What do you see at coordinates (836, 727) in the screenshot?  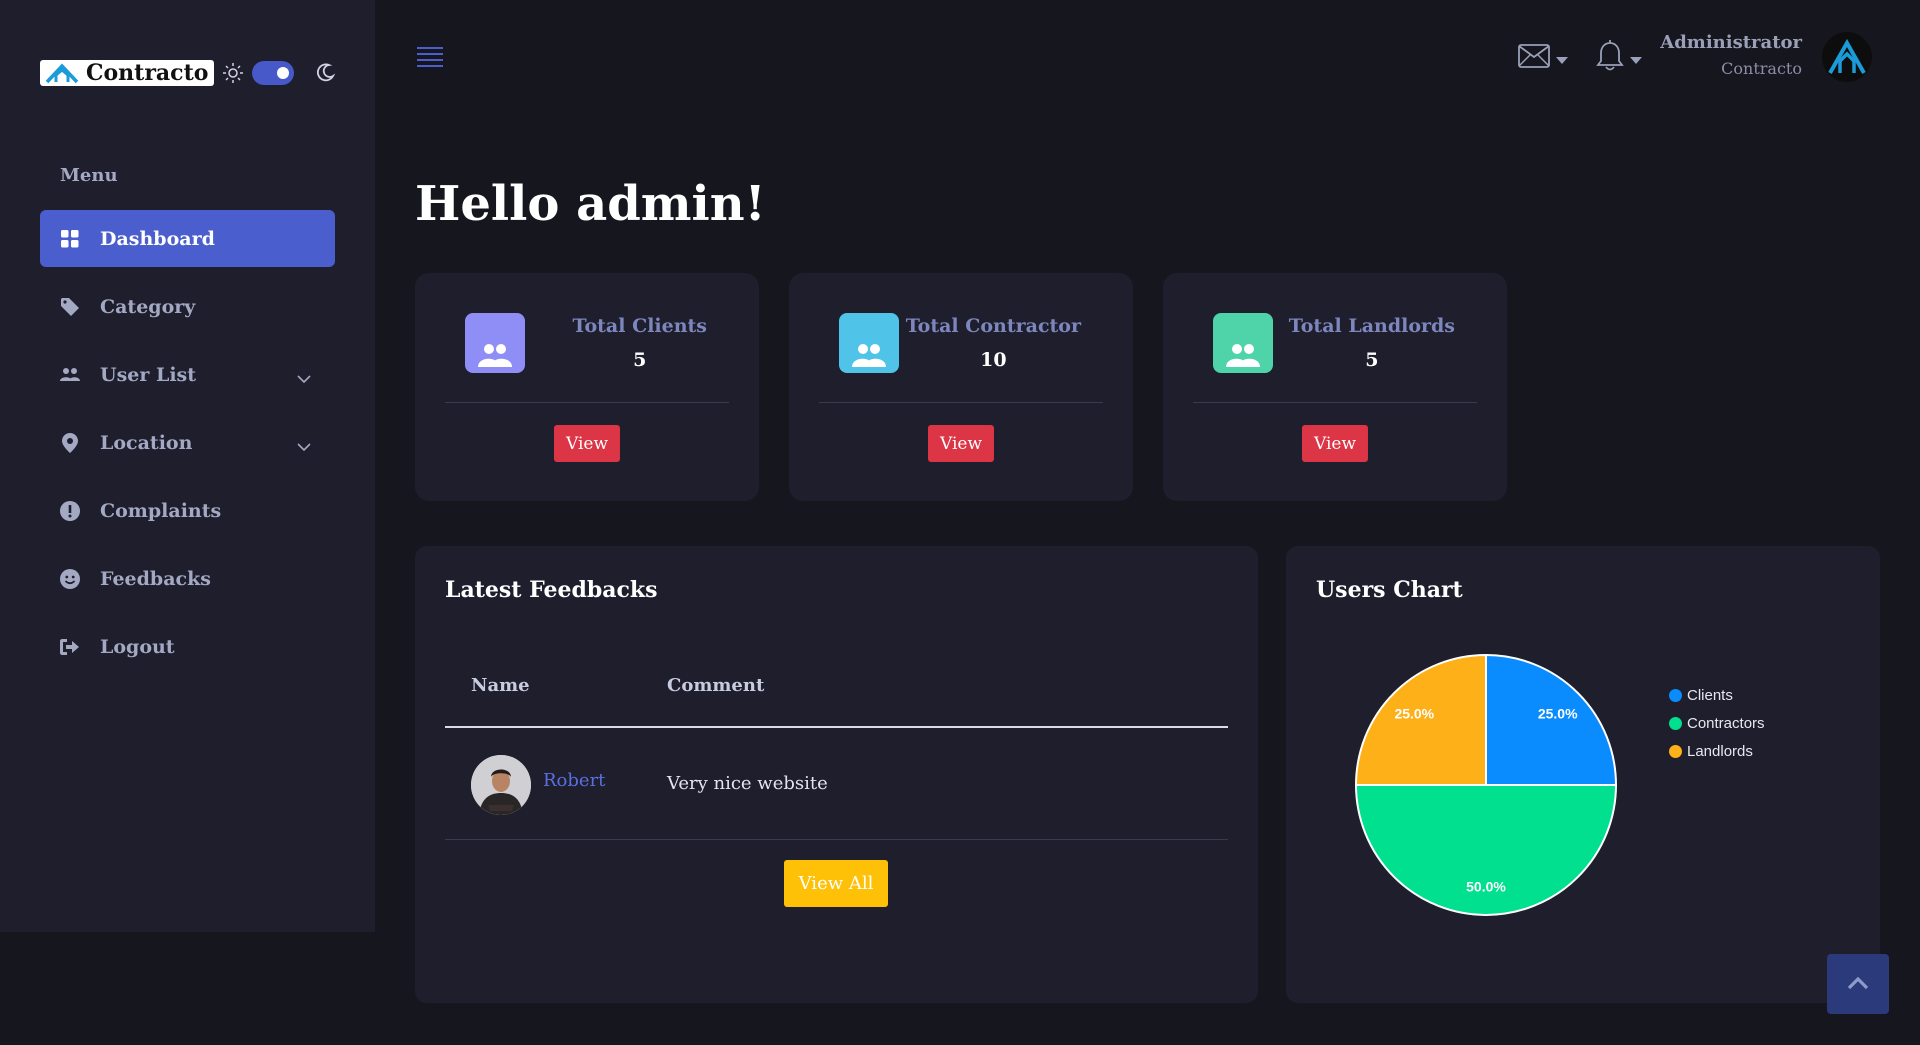 I see `table-header-divider` at bounding box center [836, 727].